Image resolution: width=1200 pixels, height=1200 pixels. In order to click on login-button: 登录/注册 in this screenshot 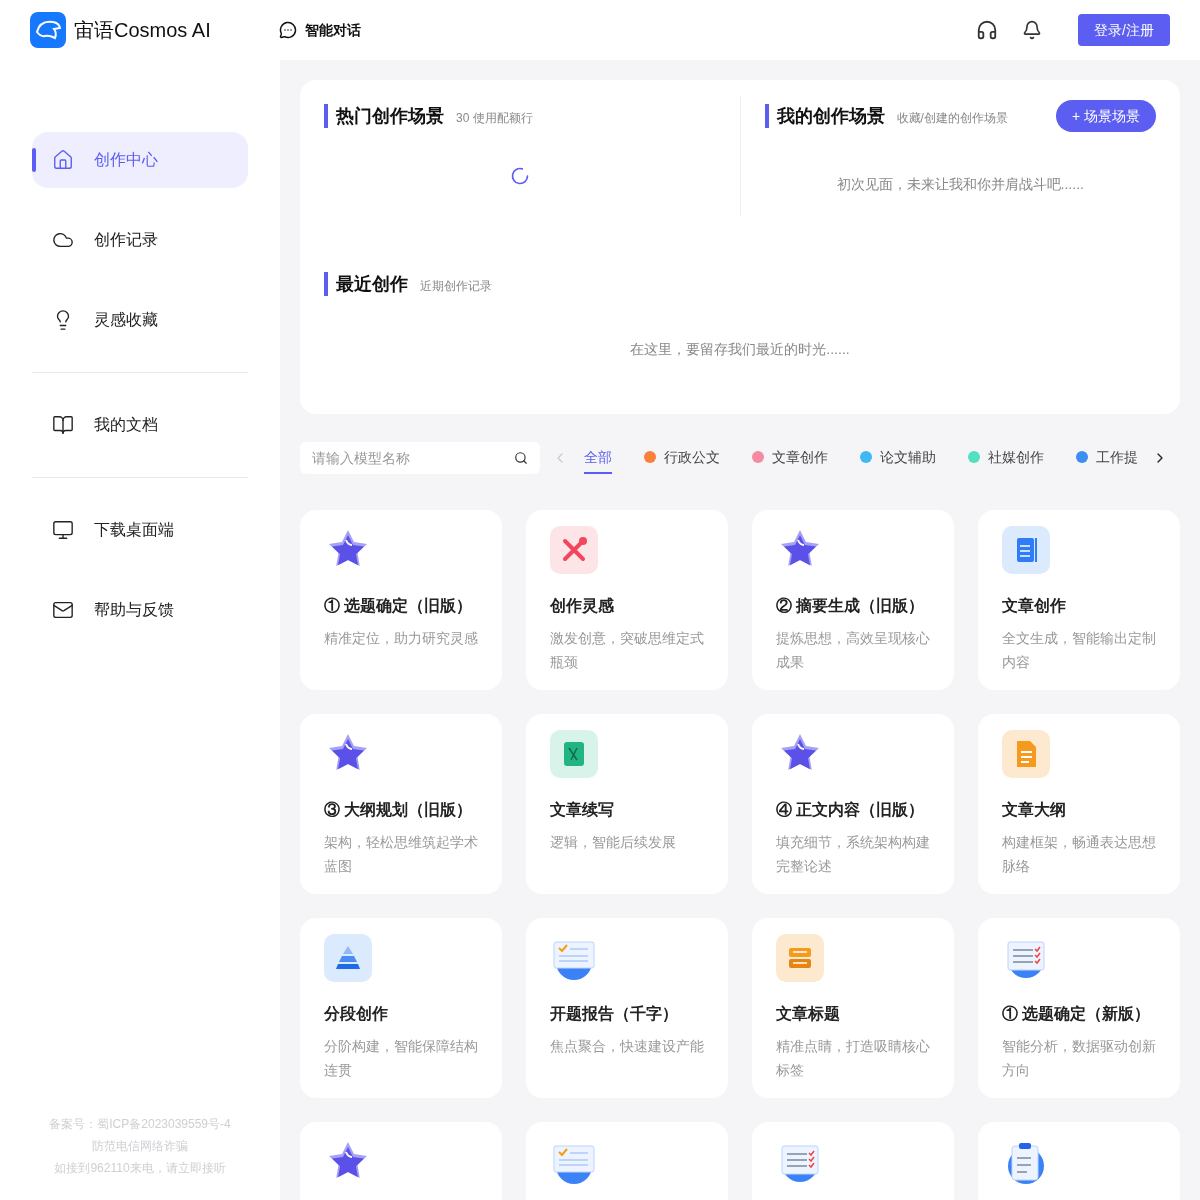, I will do `click(1124, 30)`.